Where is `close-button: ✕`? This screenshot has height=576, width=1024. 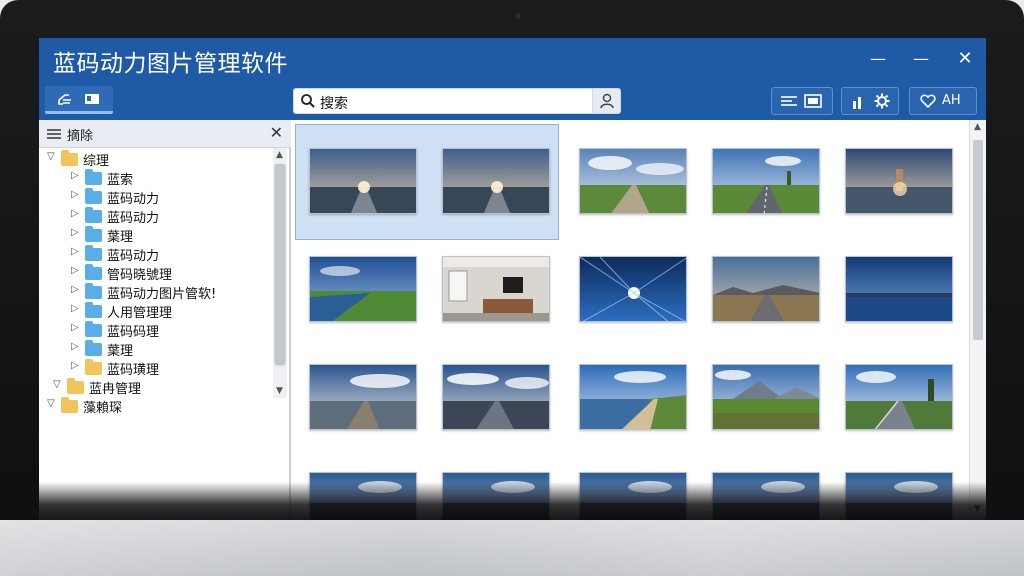
close-button: ✕ is located at coordinates (965, 59).